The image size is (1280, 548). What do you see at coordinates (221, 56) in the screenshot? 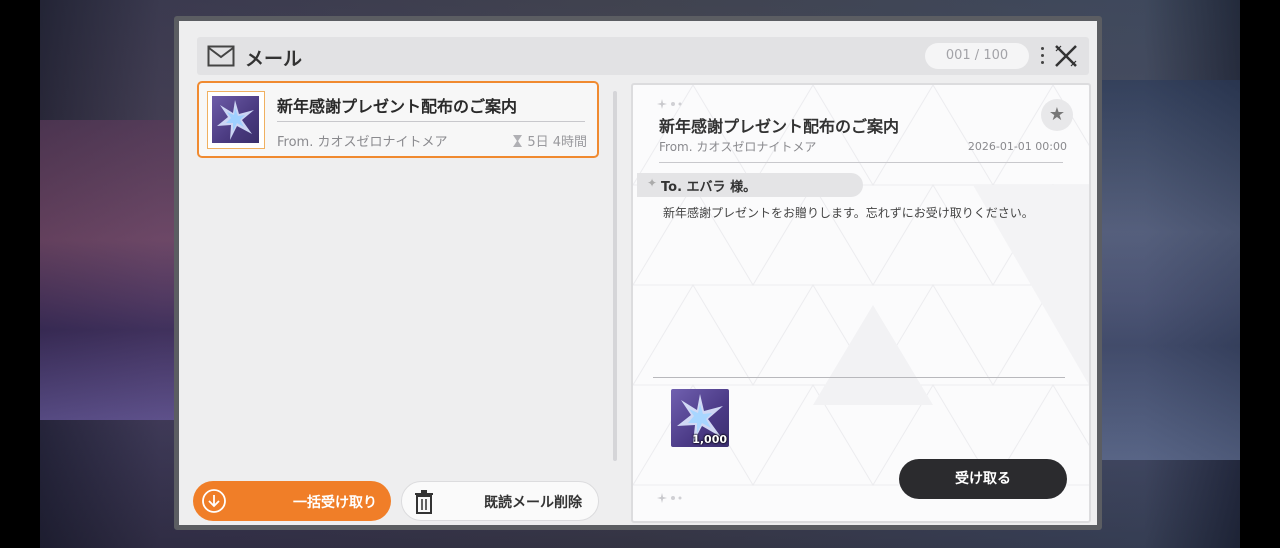
I see `mail-icon` at bounding box center [221, 56].